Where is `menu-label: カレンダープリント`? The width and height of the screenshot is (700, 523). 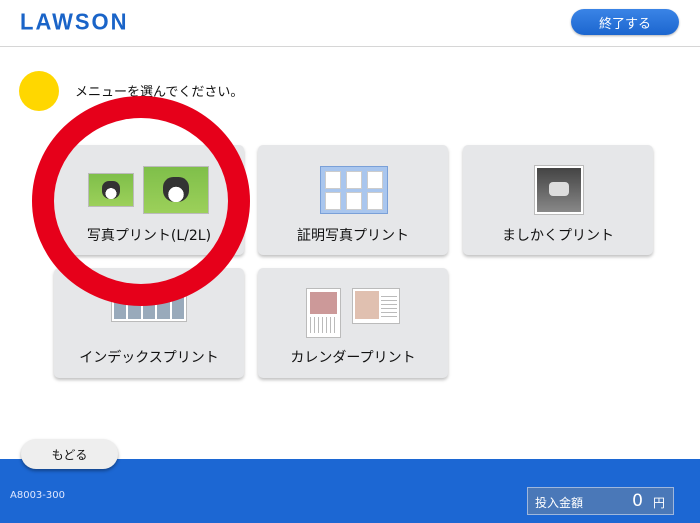 menu-label: カレンダープリント is located at coordinates (353, 358).